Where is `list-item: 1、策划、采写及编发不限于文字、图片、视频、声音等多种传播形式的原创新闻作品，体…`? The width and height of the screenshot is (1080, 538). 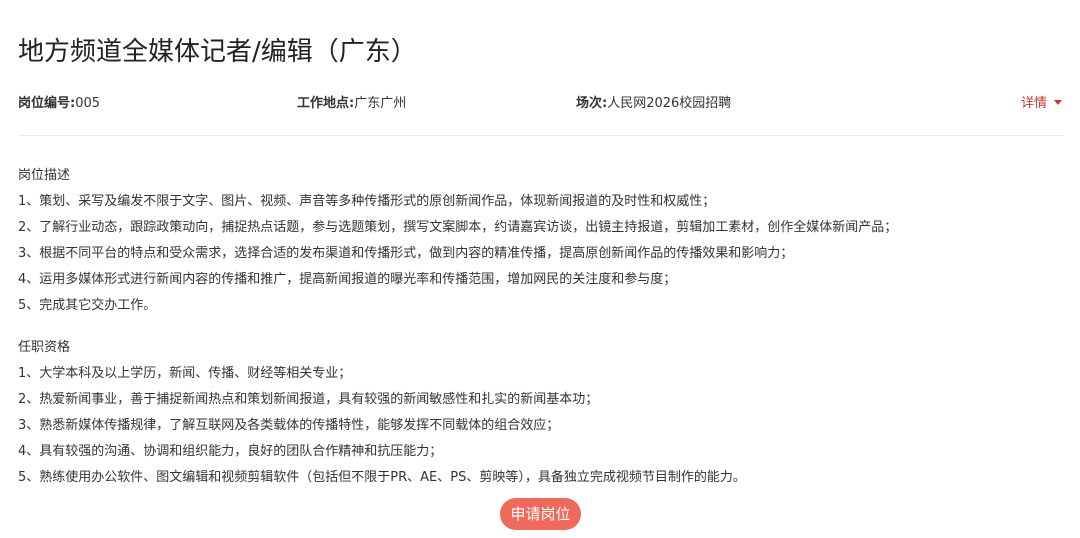
list-item: 1、策划、采写及编发不限于文字、图片、视频、声音等多种传播形式的原创新闻作品，体… is located at coordinates (367, 201).